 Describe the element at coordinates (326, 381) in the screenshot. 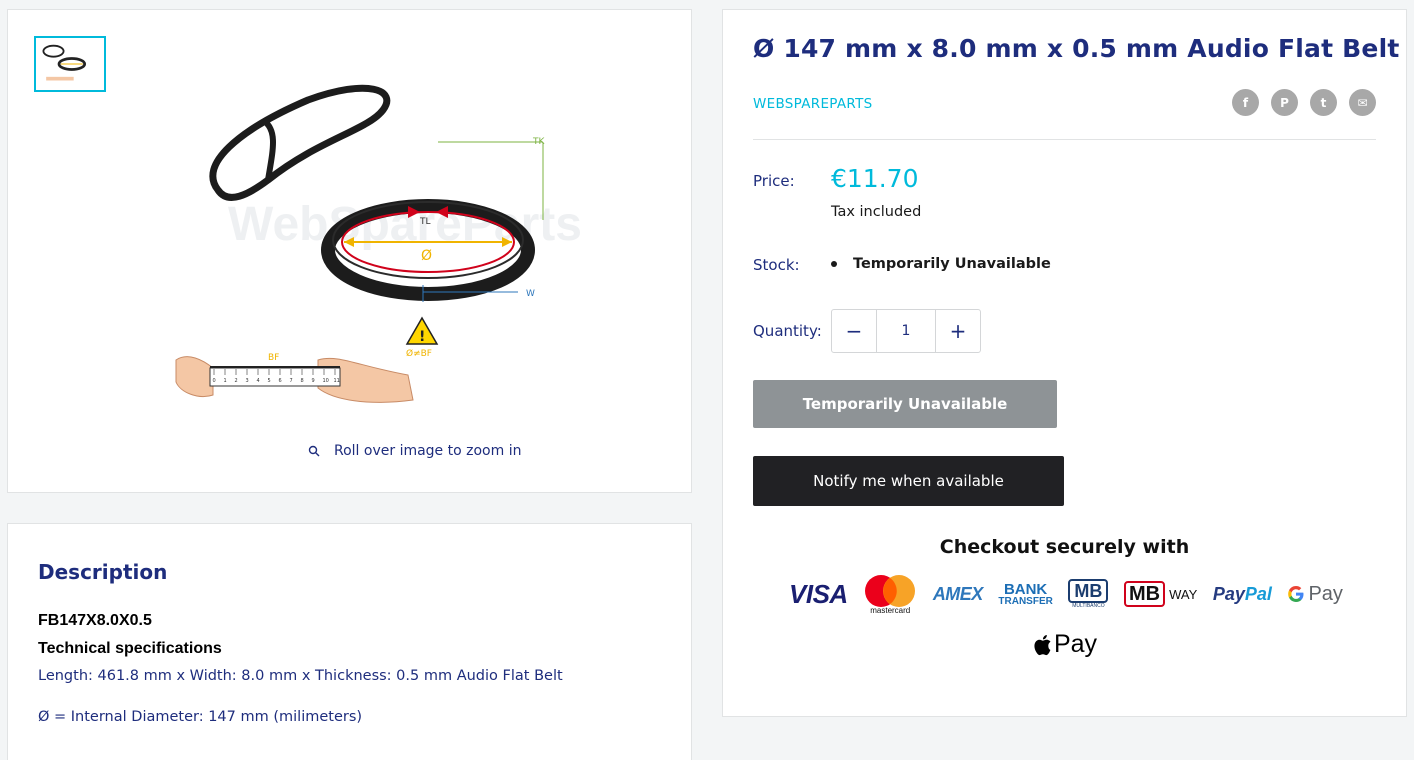

I see `ruler-tick-label: 10` at that location.